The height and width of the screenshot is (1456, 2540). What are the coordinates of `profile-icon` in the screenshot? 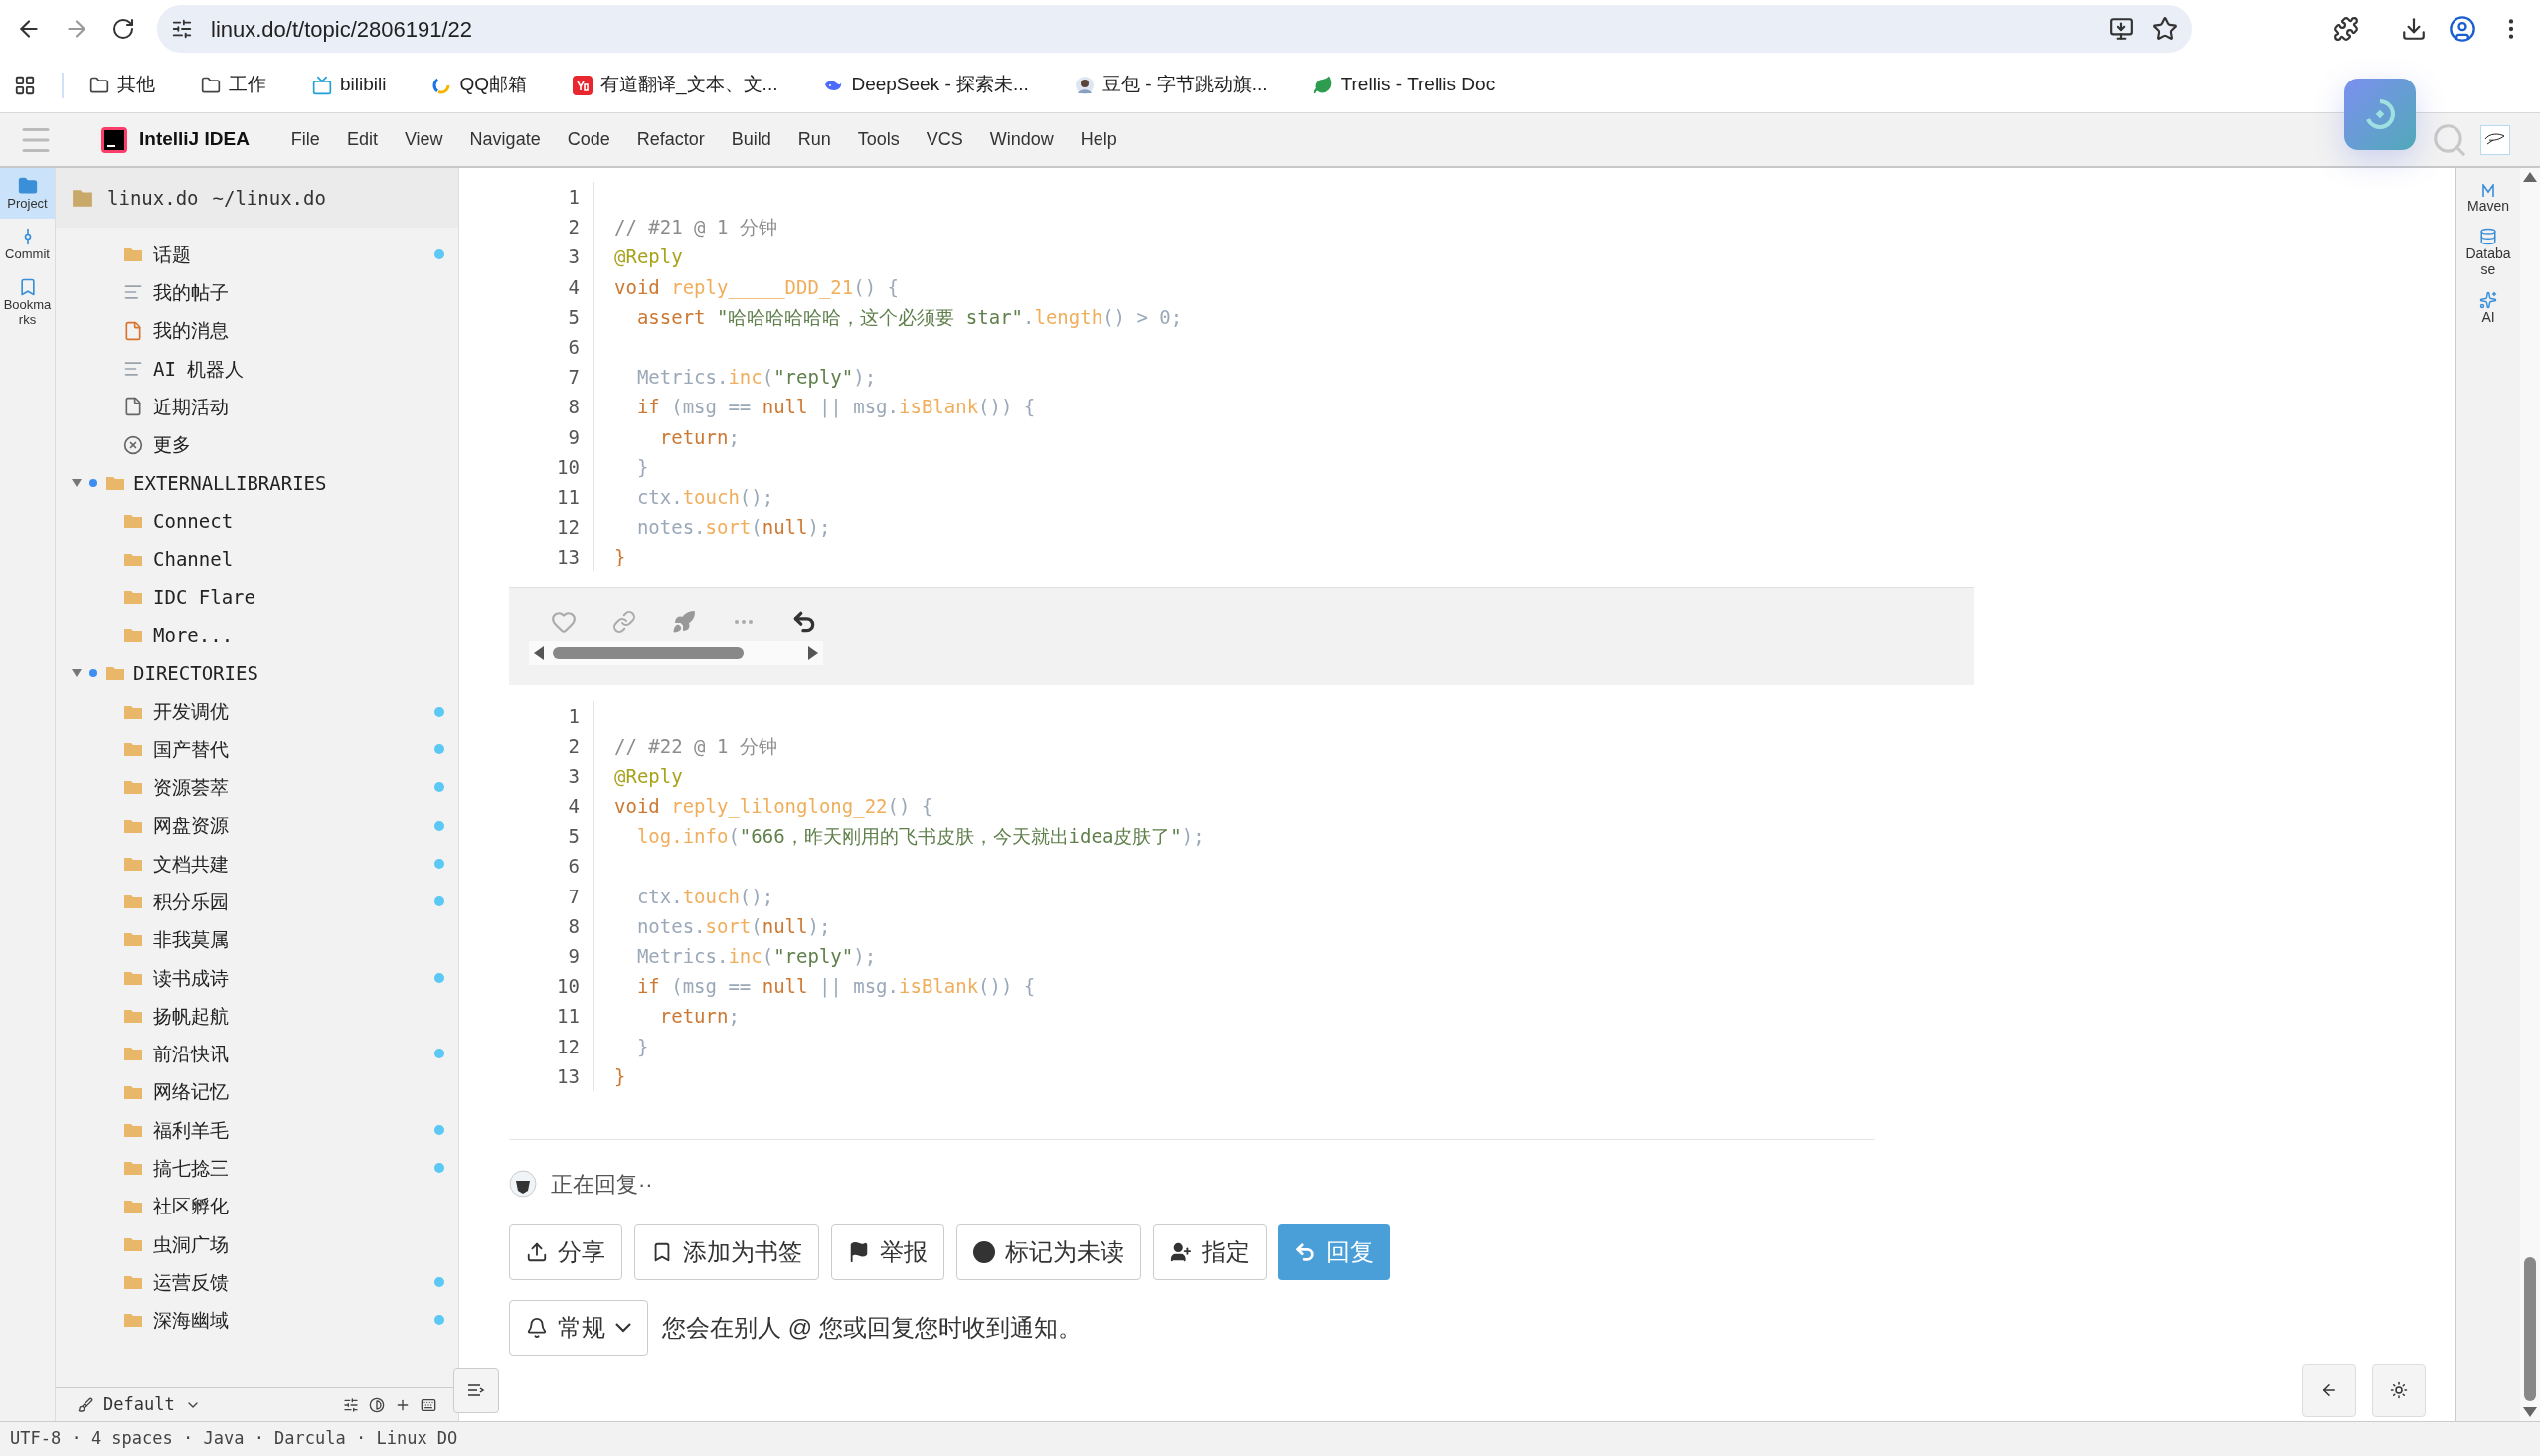 It's located at (2462, 29).